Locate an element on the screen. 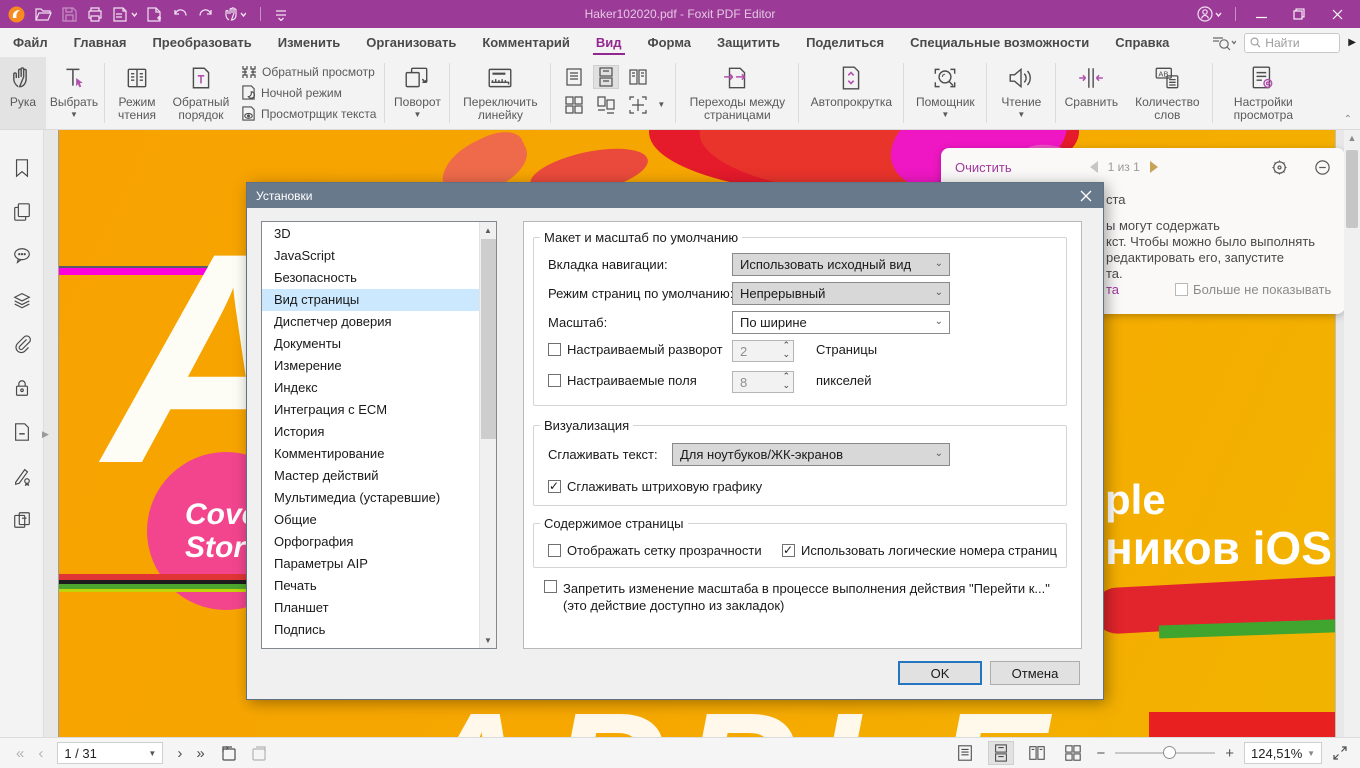 The height and width of the screenshot is (768, 1360). transparency-grid-checkbox is located at coordinates (554, 550).